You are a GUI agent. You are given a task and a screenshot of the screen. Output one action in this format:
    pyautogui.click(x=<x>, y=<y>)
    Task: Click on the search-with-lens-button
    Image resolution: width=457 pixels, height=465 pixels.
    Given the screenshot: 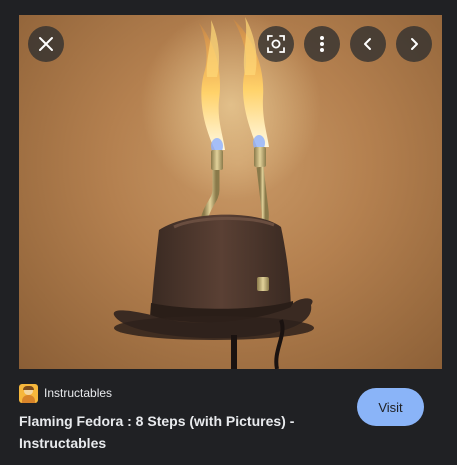 What is the action you would take?
    pyautogui.click(x=276, y=44)
    